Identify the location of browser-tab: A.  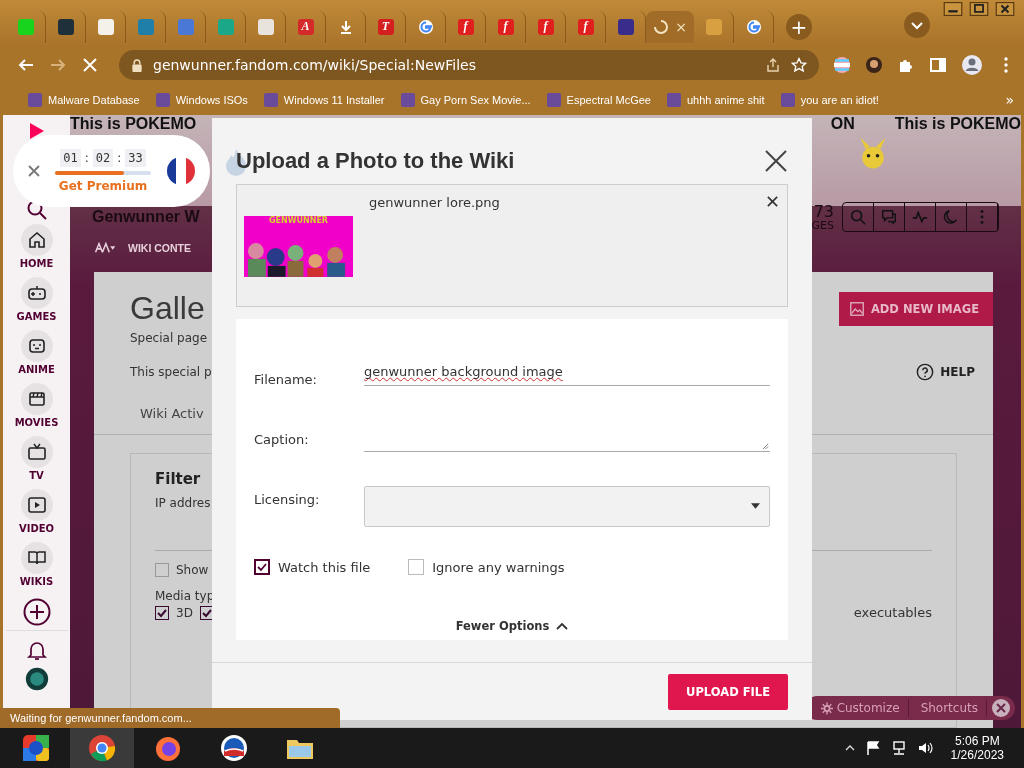
(306, 26).